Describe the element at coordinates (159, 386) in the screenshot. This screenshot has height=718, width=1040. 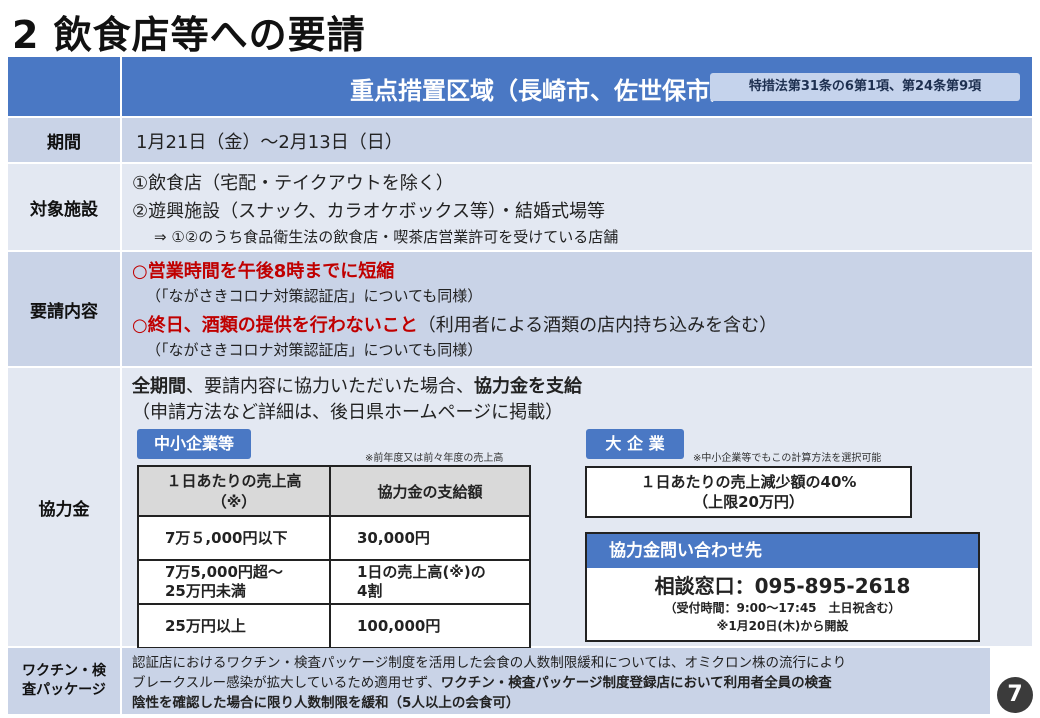
I see `support-intro-period: 全期間` at that location.